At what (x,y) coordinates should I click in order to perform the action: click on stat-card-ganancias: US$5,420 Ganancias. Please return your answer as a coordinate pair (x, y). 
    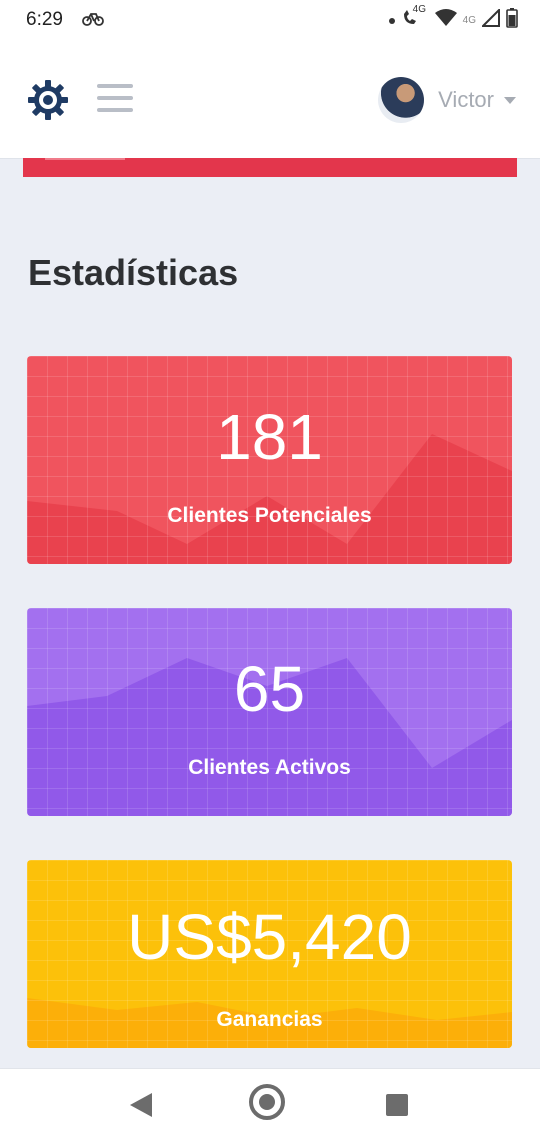
    Looking at the image, I should click on (269, 954).